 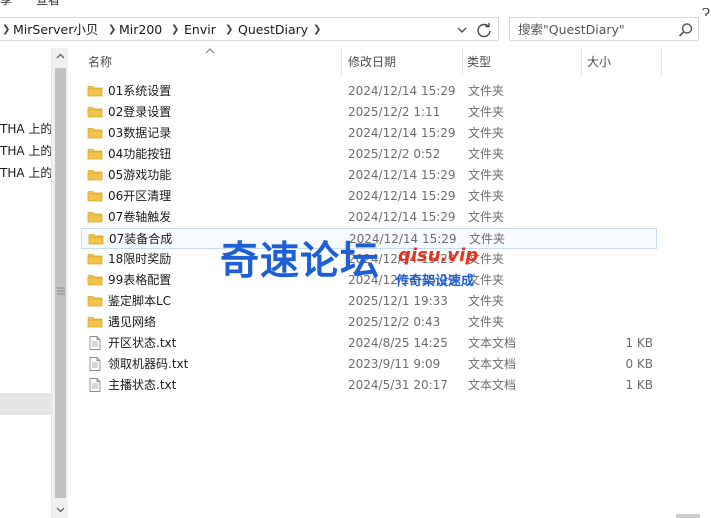 What do you see at coordinates (60, 509) in the screenshot?
I see `scroll-down-icon` at bounding box center [60, 509].